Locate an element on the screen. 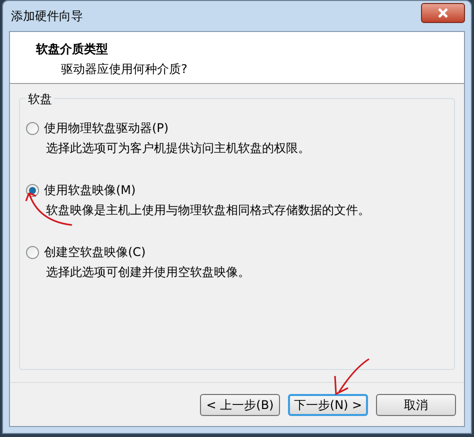 The image size is (474, 437). header-subtitle: 驱动器应使用何种介质? is located at coordinates (124, 69).